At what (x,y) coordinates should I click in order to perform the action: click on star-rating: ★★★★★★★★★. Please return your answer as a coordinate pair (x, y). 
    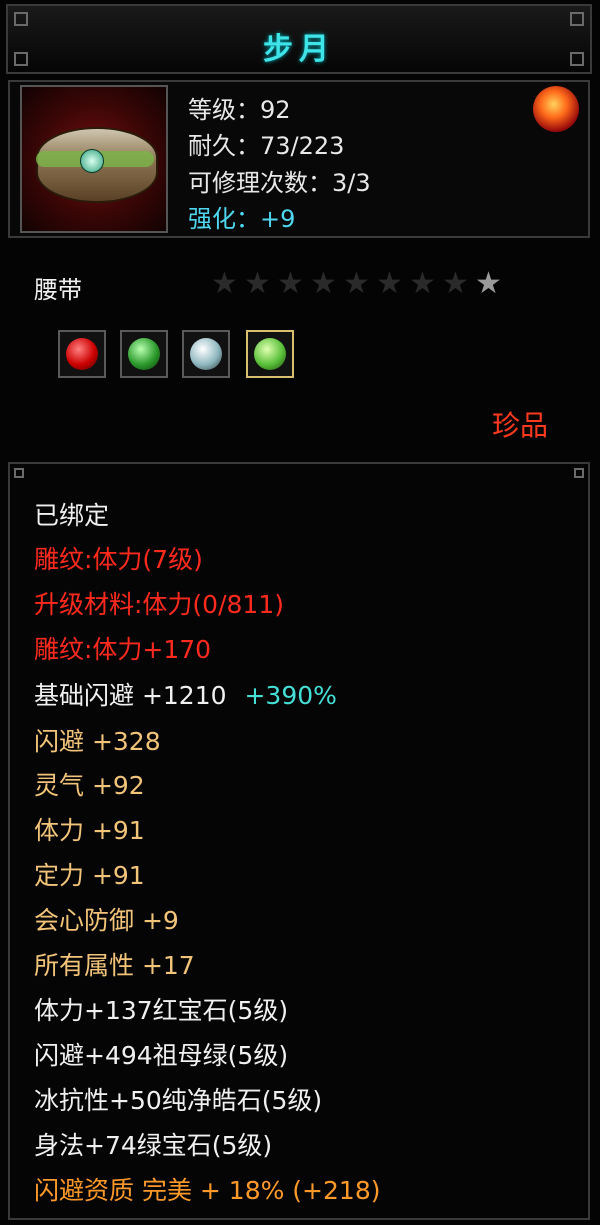
    Looking at the image, I should click on (358, 283).